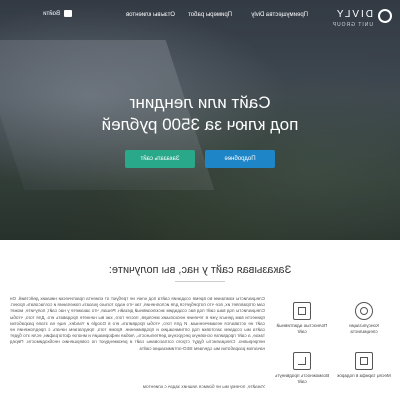 This screenshot has height=400, width=400. I want to click on feature-consultation: Консультации специалиста, so click(364, 318).